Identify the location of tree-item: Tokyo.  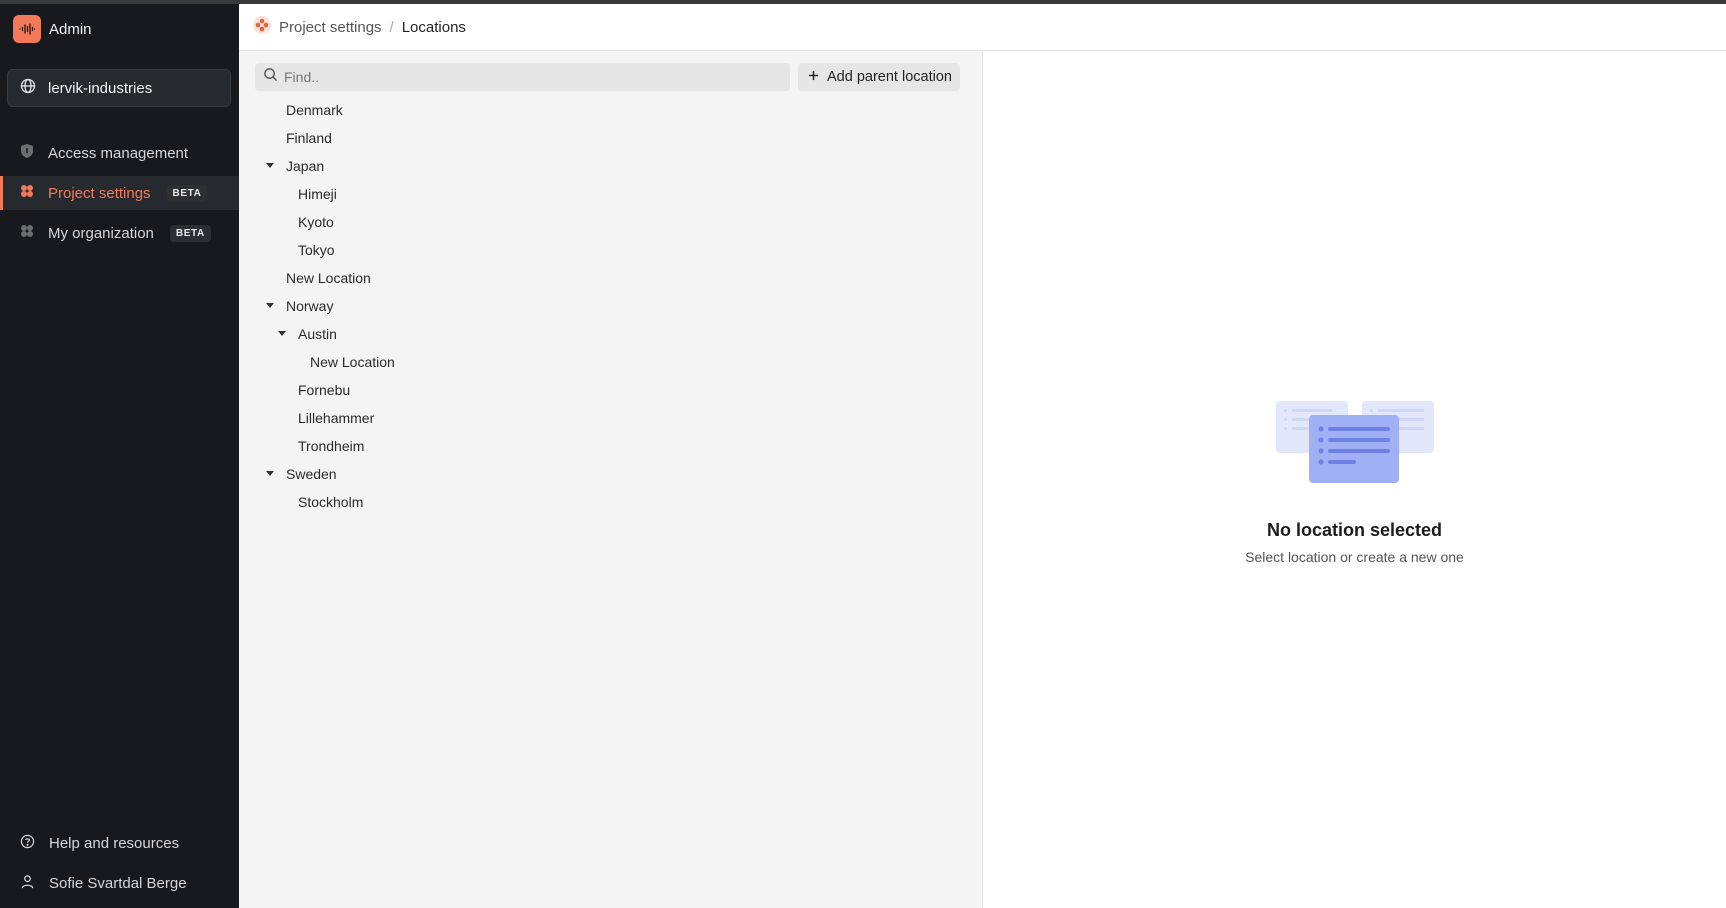
(611, 250).